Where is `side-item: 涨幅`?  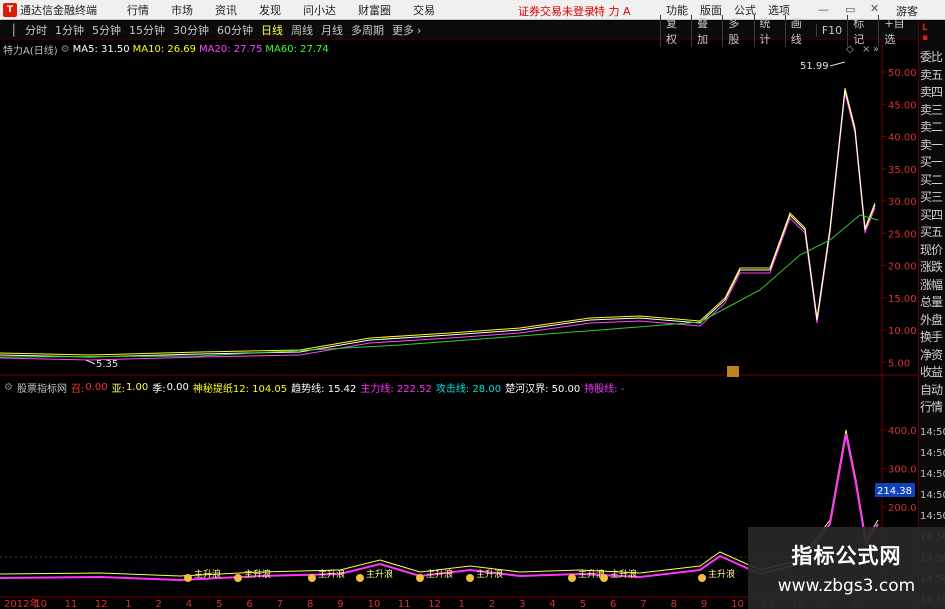 side-item: 涨幅 is located at coordinates (932, 285).